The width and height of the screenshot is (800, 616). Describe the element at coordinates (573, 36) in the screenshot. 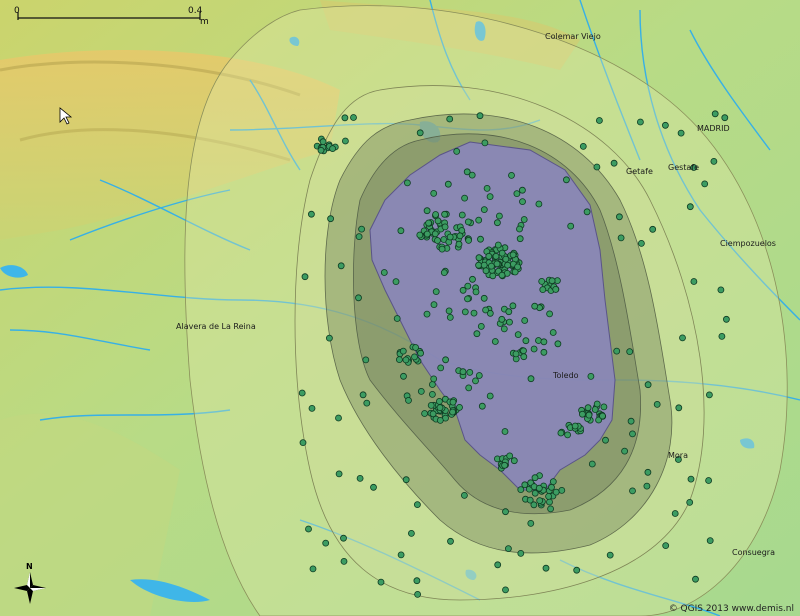

I see `place-label-colmenar-viejo: Colemar Viejo` at that location.